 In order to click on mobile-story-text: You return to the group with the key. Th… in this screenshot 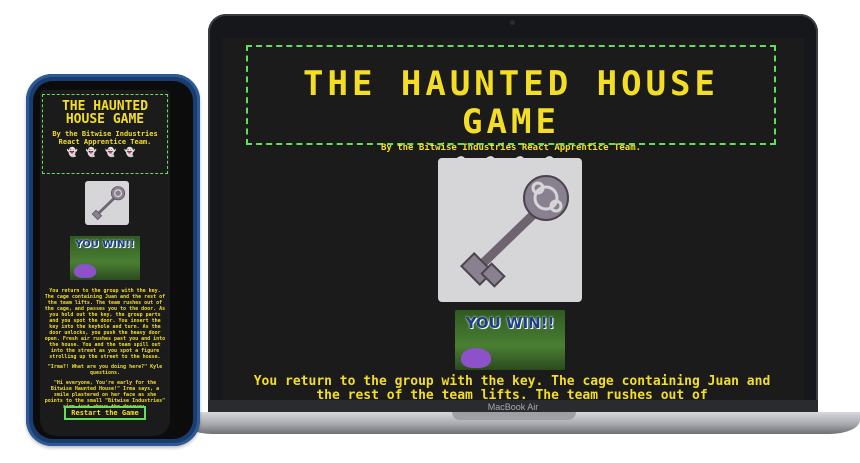, I will do `click(105, 351)`.